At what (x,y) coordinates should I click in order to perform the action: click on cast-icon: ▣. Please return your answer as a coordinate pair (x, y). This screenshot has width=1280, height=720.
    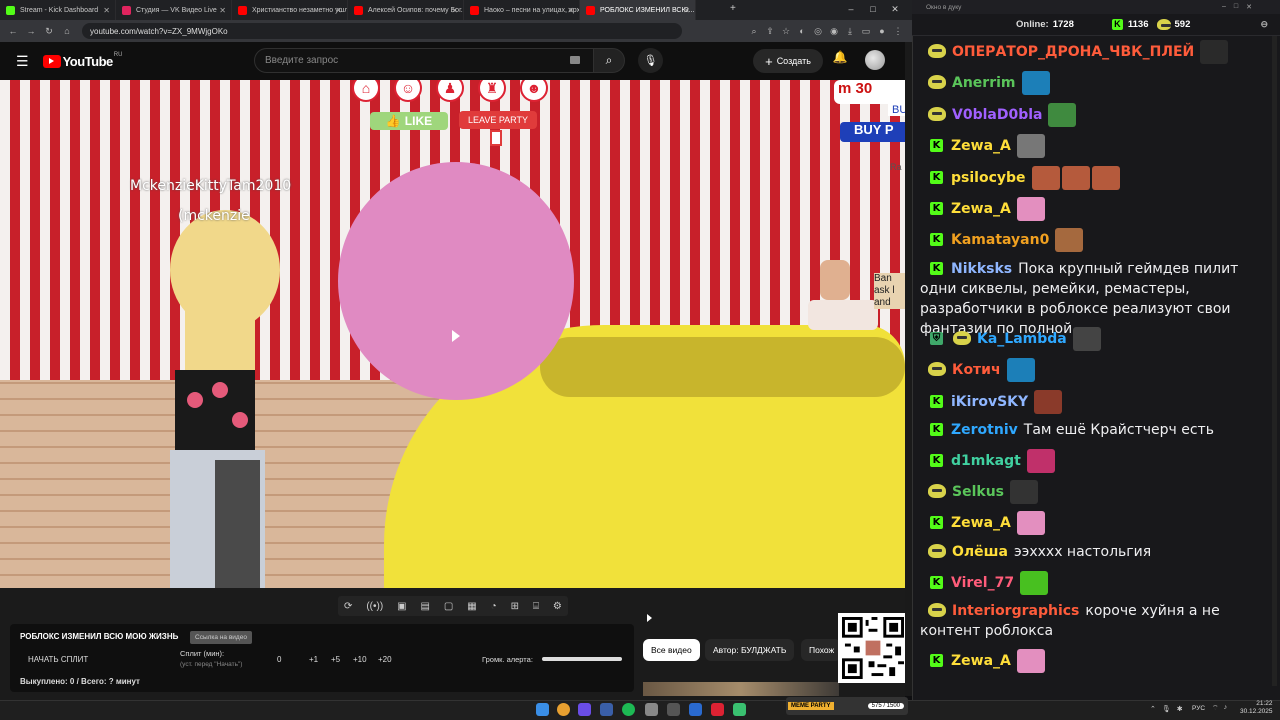
    Looking at the image, I should click on (401, 606).